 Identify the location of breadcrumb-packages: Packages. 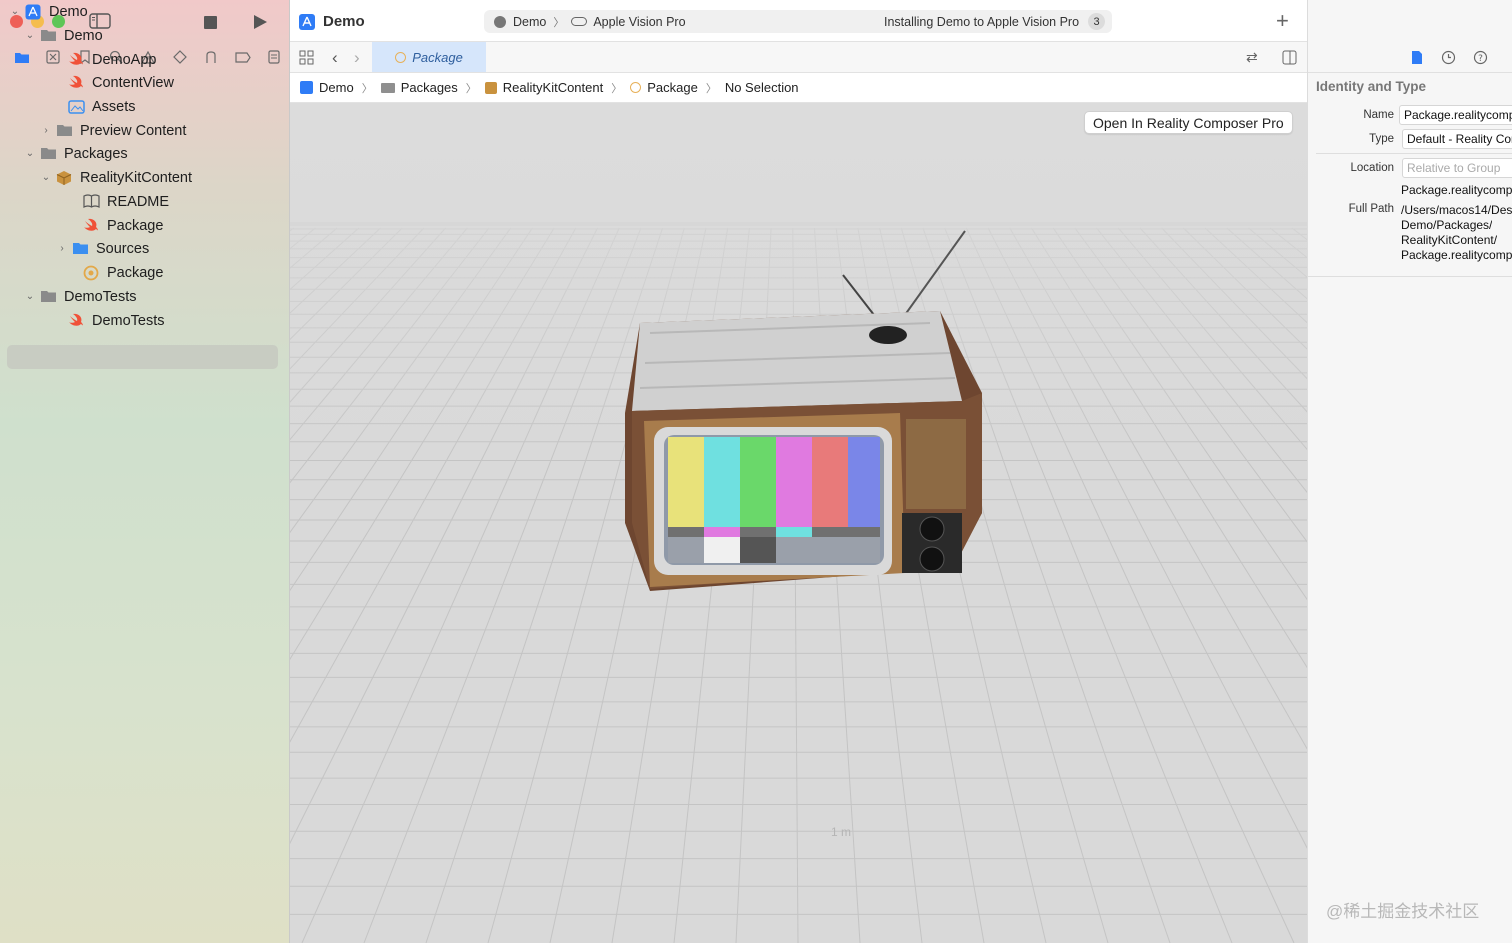
(419, 87).